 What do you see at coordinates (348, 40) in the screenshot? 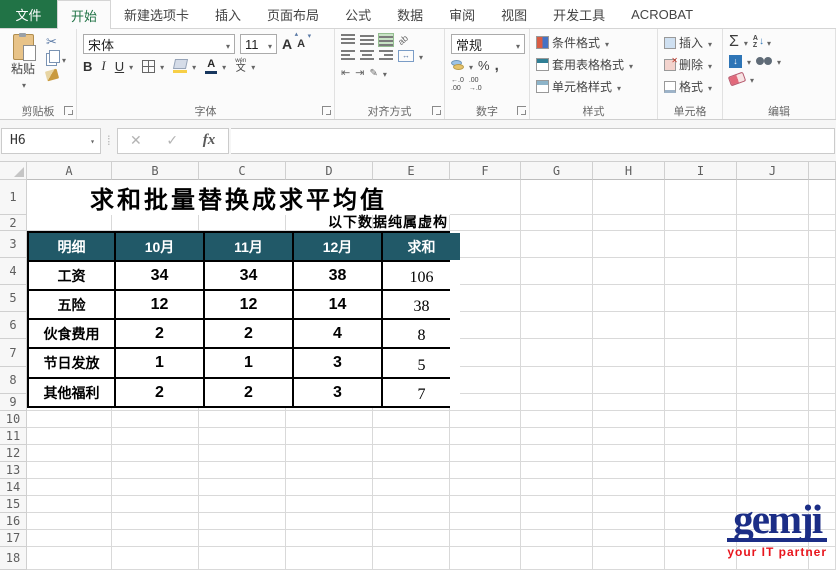
I see `align-top-icon` at bounding box center [348, 40].